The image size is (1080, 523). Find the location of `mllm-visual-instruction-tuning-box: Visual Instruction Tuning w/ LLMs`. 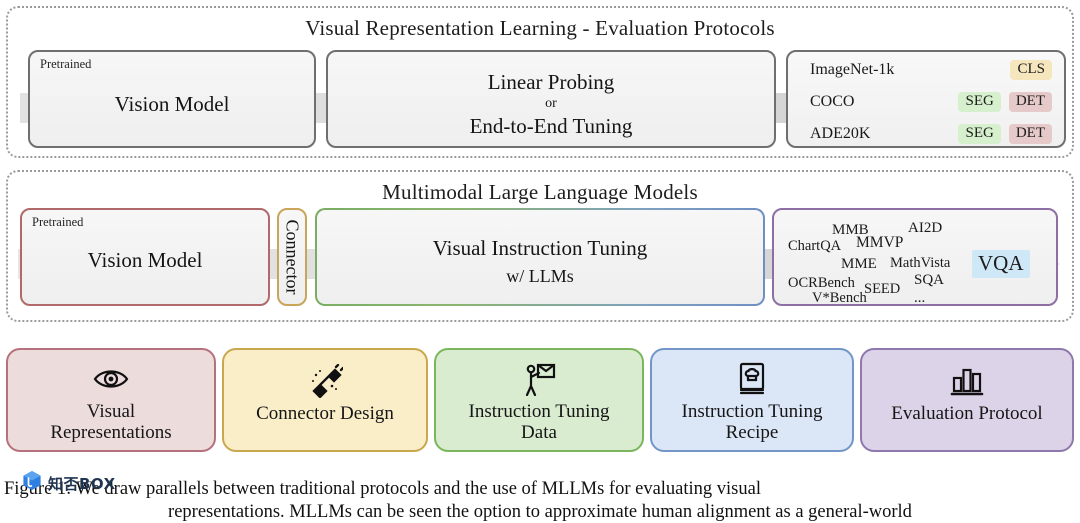

mllm-visual-instruction-tuning-box: Visual Instruction Tuning w/ LLMs is located at coordinates (540, 257).